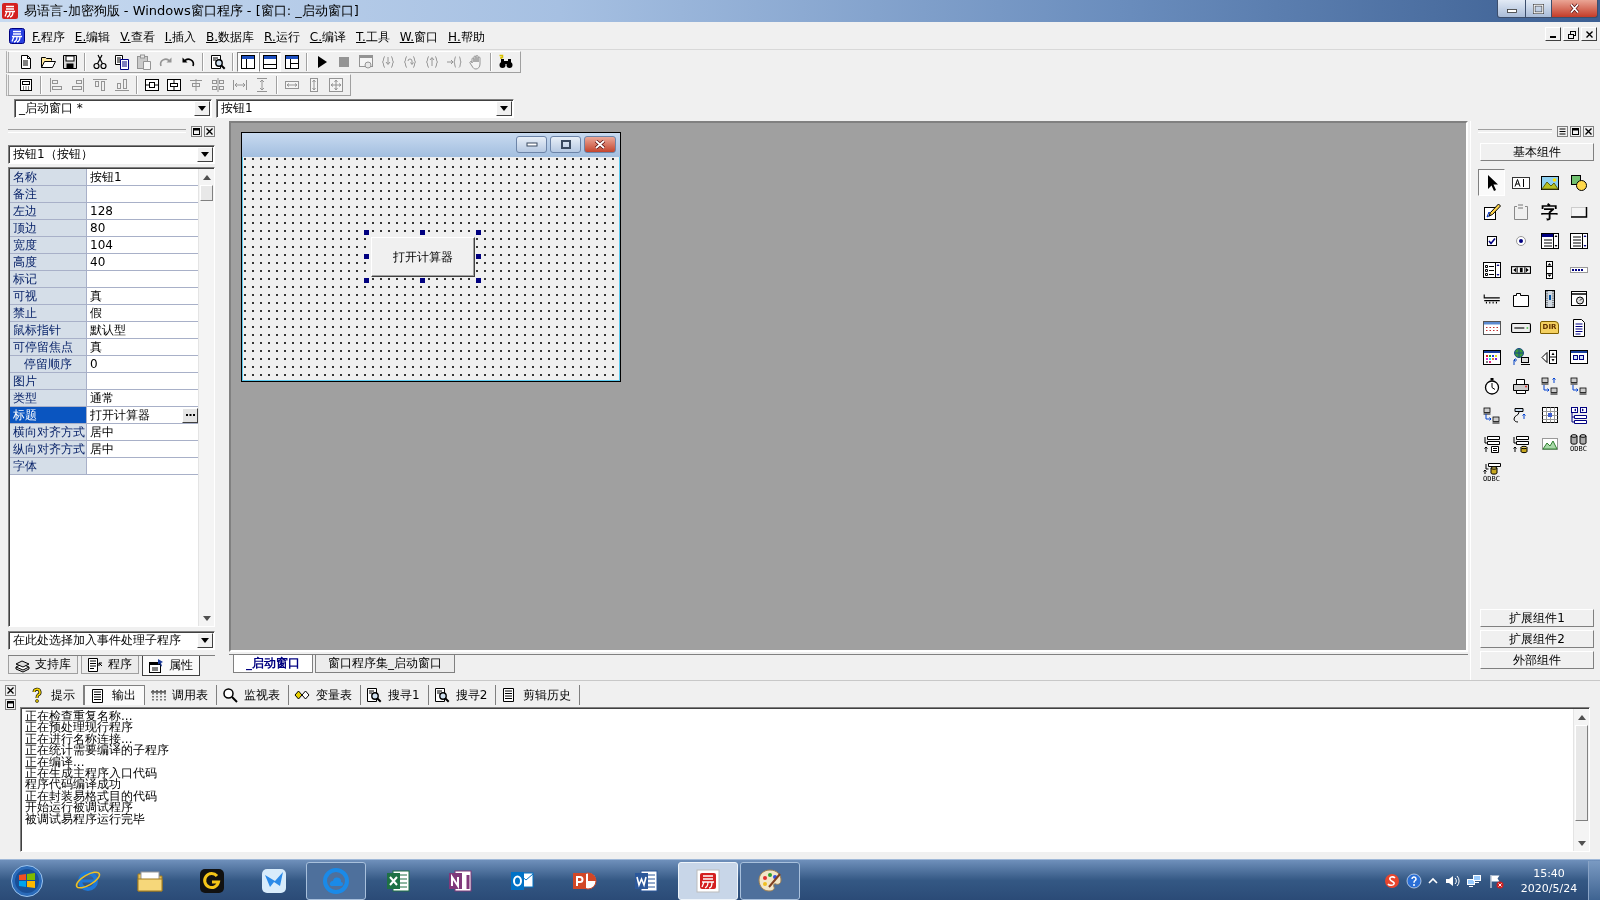 This screenshot has width=1600, height=900. Describe the element at coordinates (1414, 880) in the screenshot. I see `help-icon` at that location.